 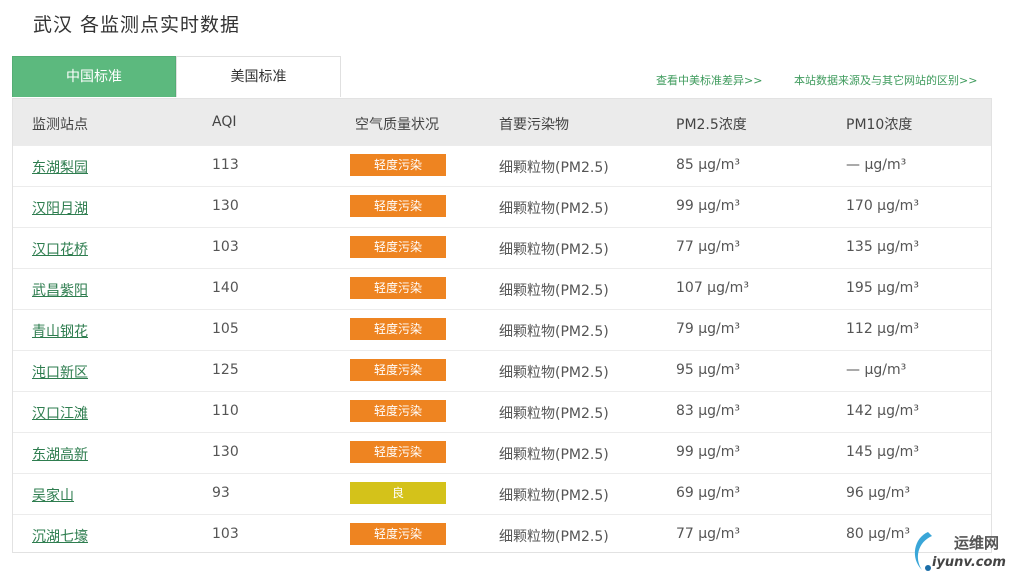 I want to click on aqi-value: 125, so click(x=225, y=370).